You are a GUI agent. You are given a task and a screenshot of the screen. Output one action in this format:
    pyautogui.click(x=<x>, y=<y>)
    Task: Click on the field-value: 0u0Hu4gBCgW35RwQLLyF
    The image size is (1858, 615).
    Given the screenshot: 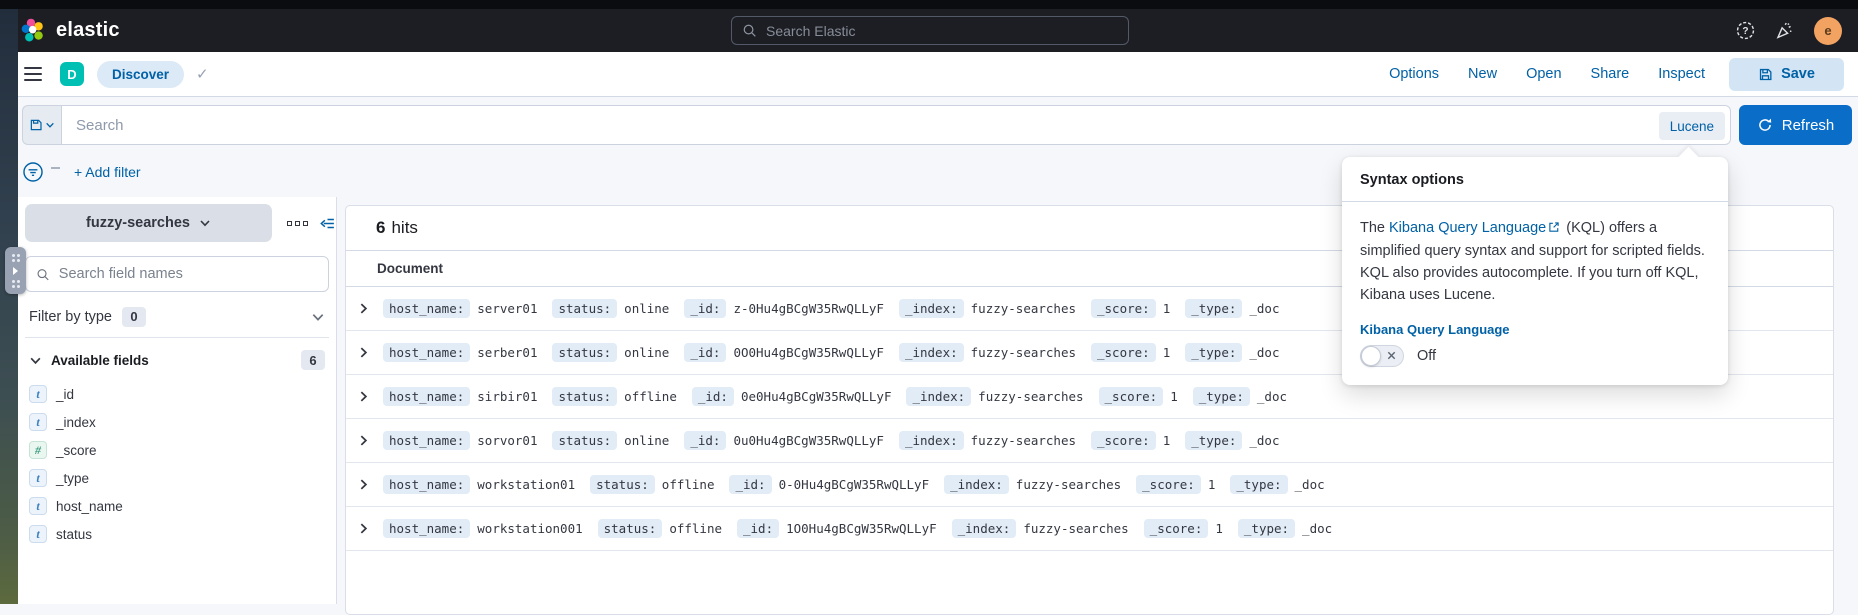 What is the action you would take?
    pyautogui.click(x=808, y=440)
    